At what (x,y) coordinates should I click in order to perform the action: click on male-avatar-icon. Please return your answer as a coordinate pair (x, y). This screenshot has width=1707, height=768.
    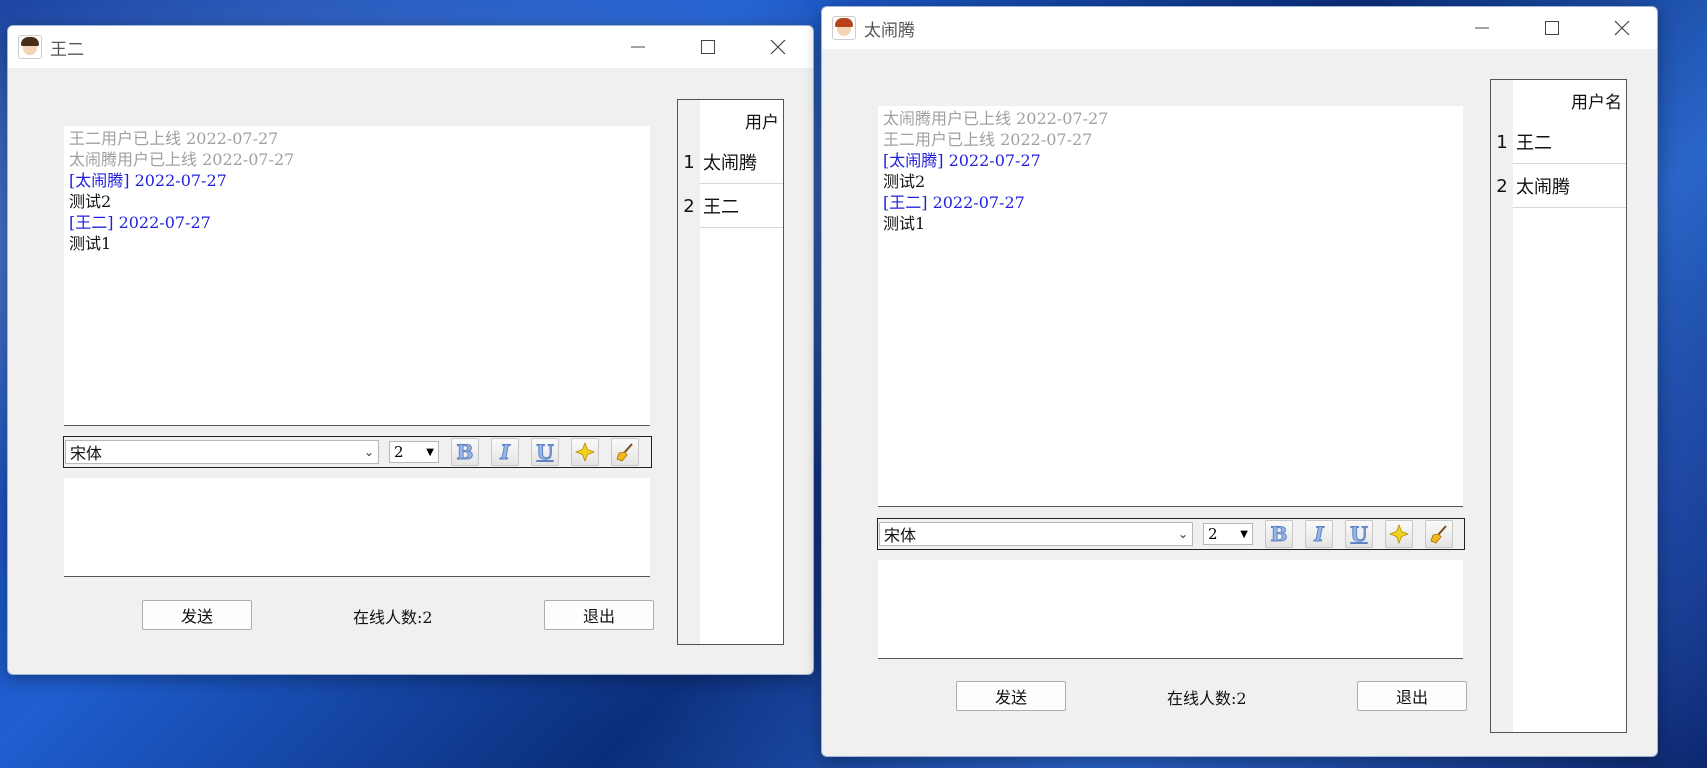
    Looking at the image, I should click on (30, 47).